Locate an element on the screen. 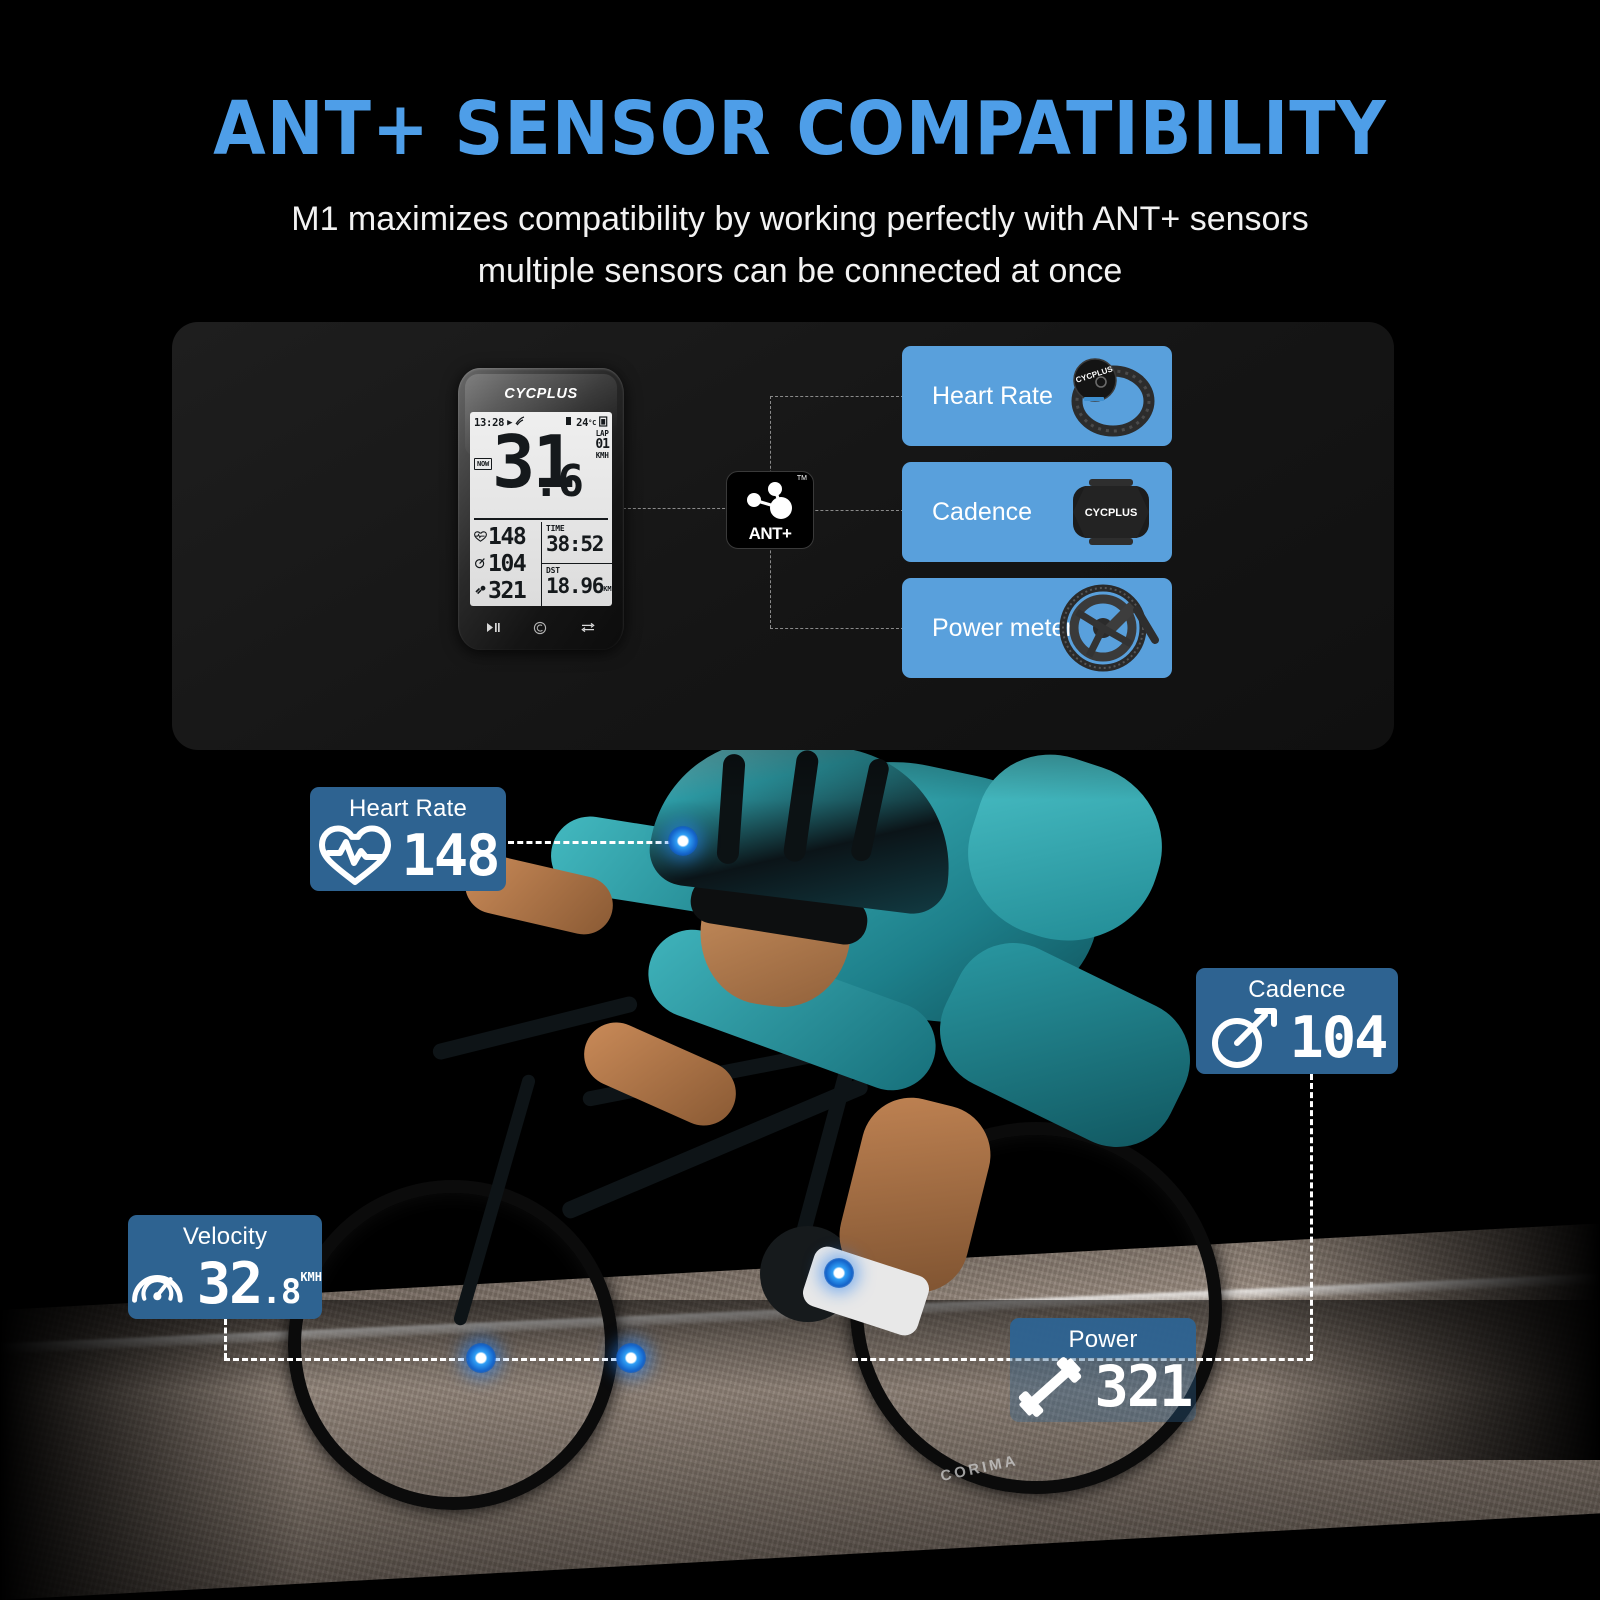 Image resolution: width=1600 pixels, height=1600 pixels. ant-plus-logo: TM ANT+ is located at coordinates (770, 510).